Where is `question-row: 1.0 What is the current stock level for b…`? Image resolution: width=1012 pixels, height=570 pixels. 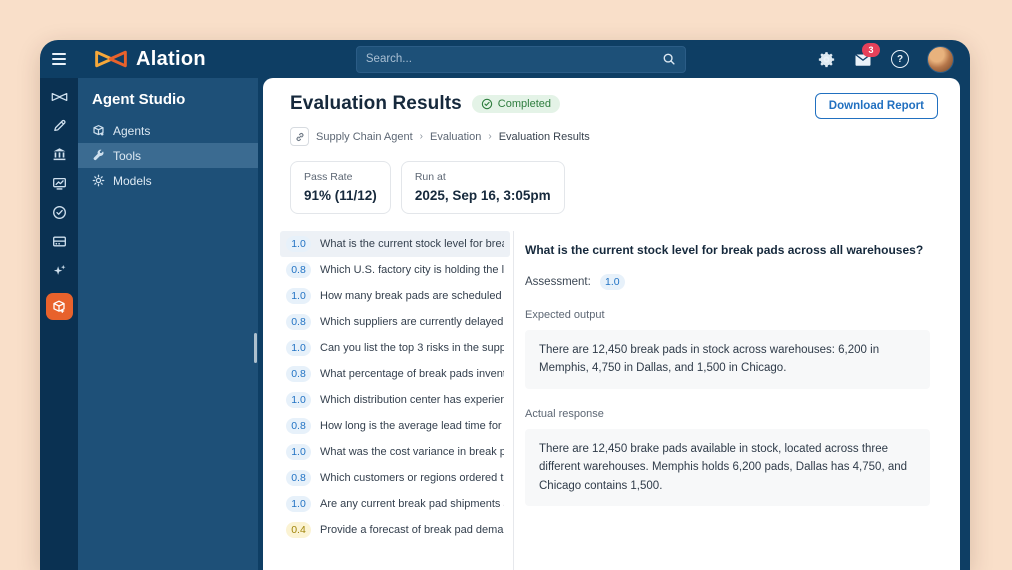 question-row: 1.0 What is the current stock level for b… is located at coordinates (395, 244).